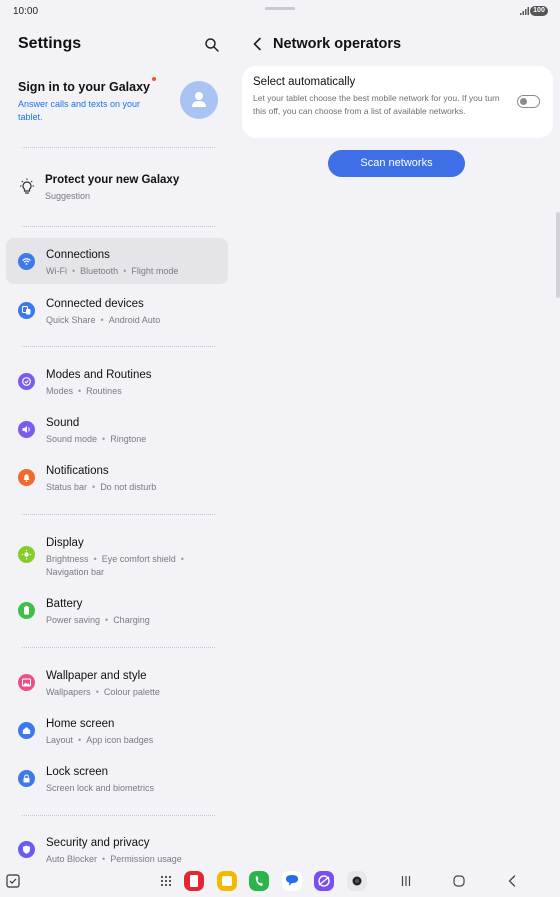  I want to click on battery-icon: 100, so click(539, 11).